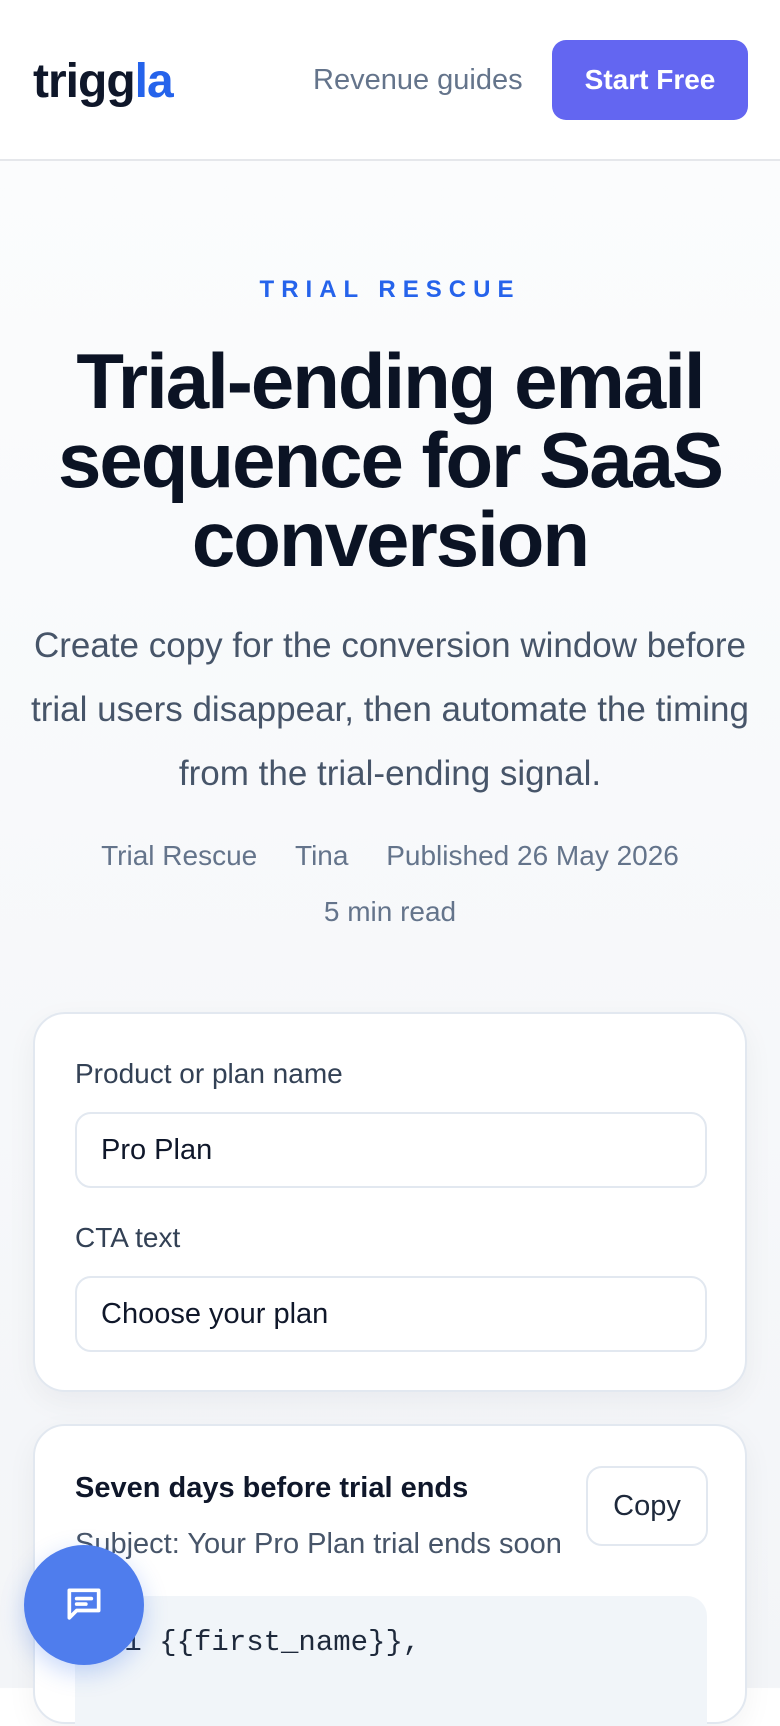 This screenshot has width=780, height=1726. I want to click on start-free-button: Start Free, so click(650, 80).